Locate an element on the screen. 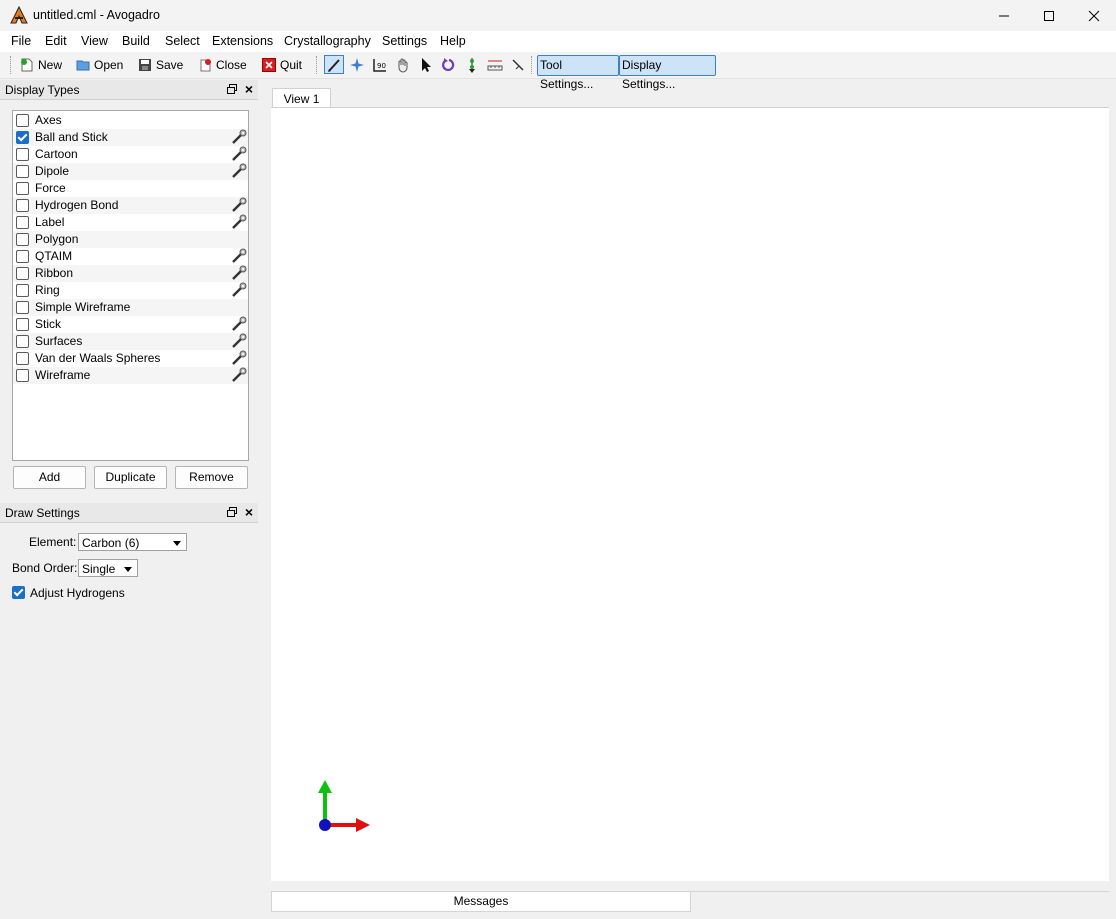 The height and width of the screenshot is (919, 1116). minimize-icon is located at coordinates (1004, 15).